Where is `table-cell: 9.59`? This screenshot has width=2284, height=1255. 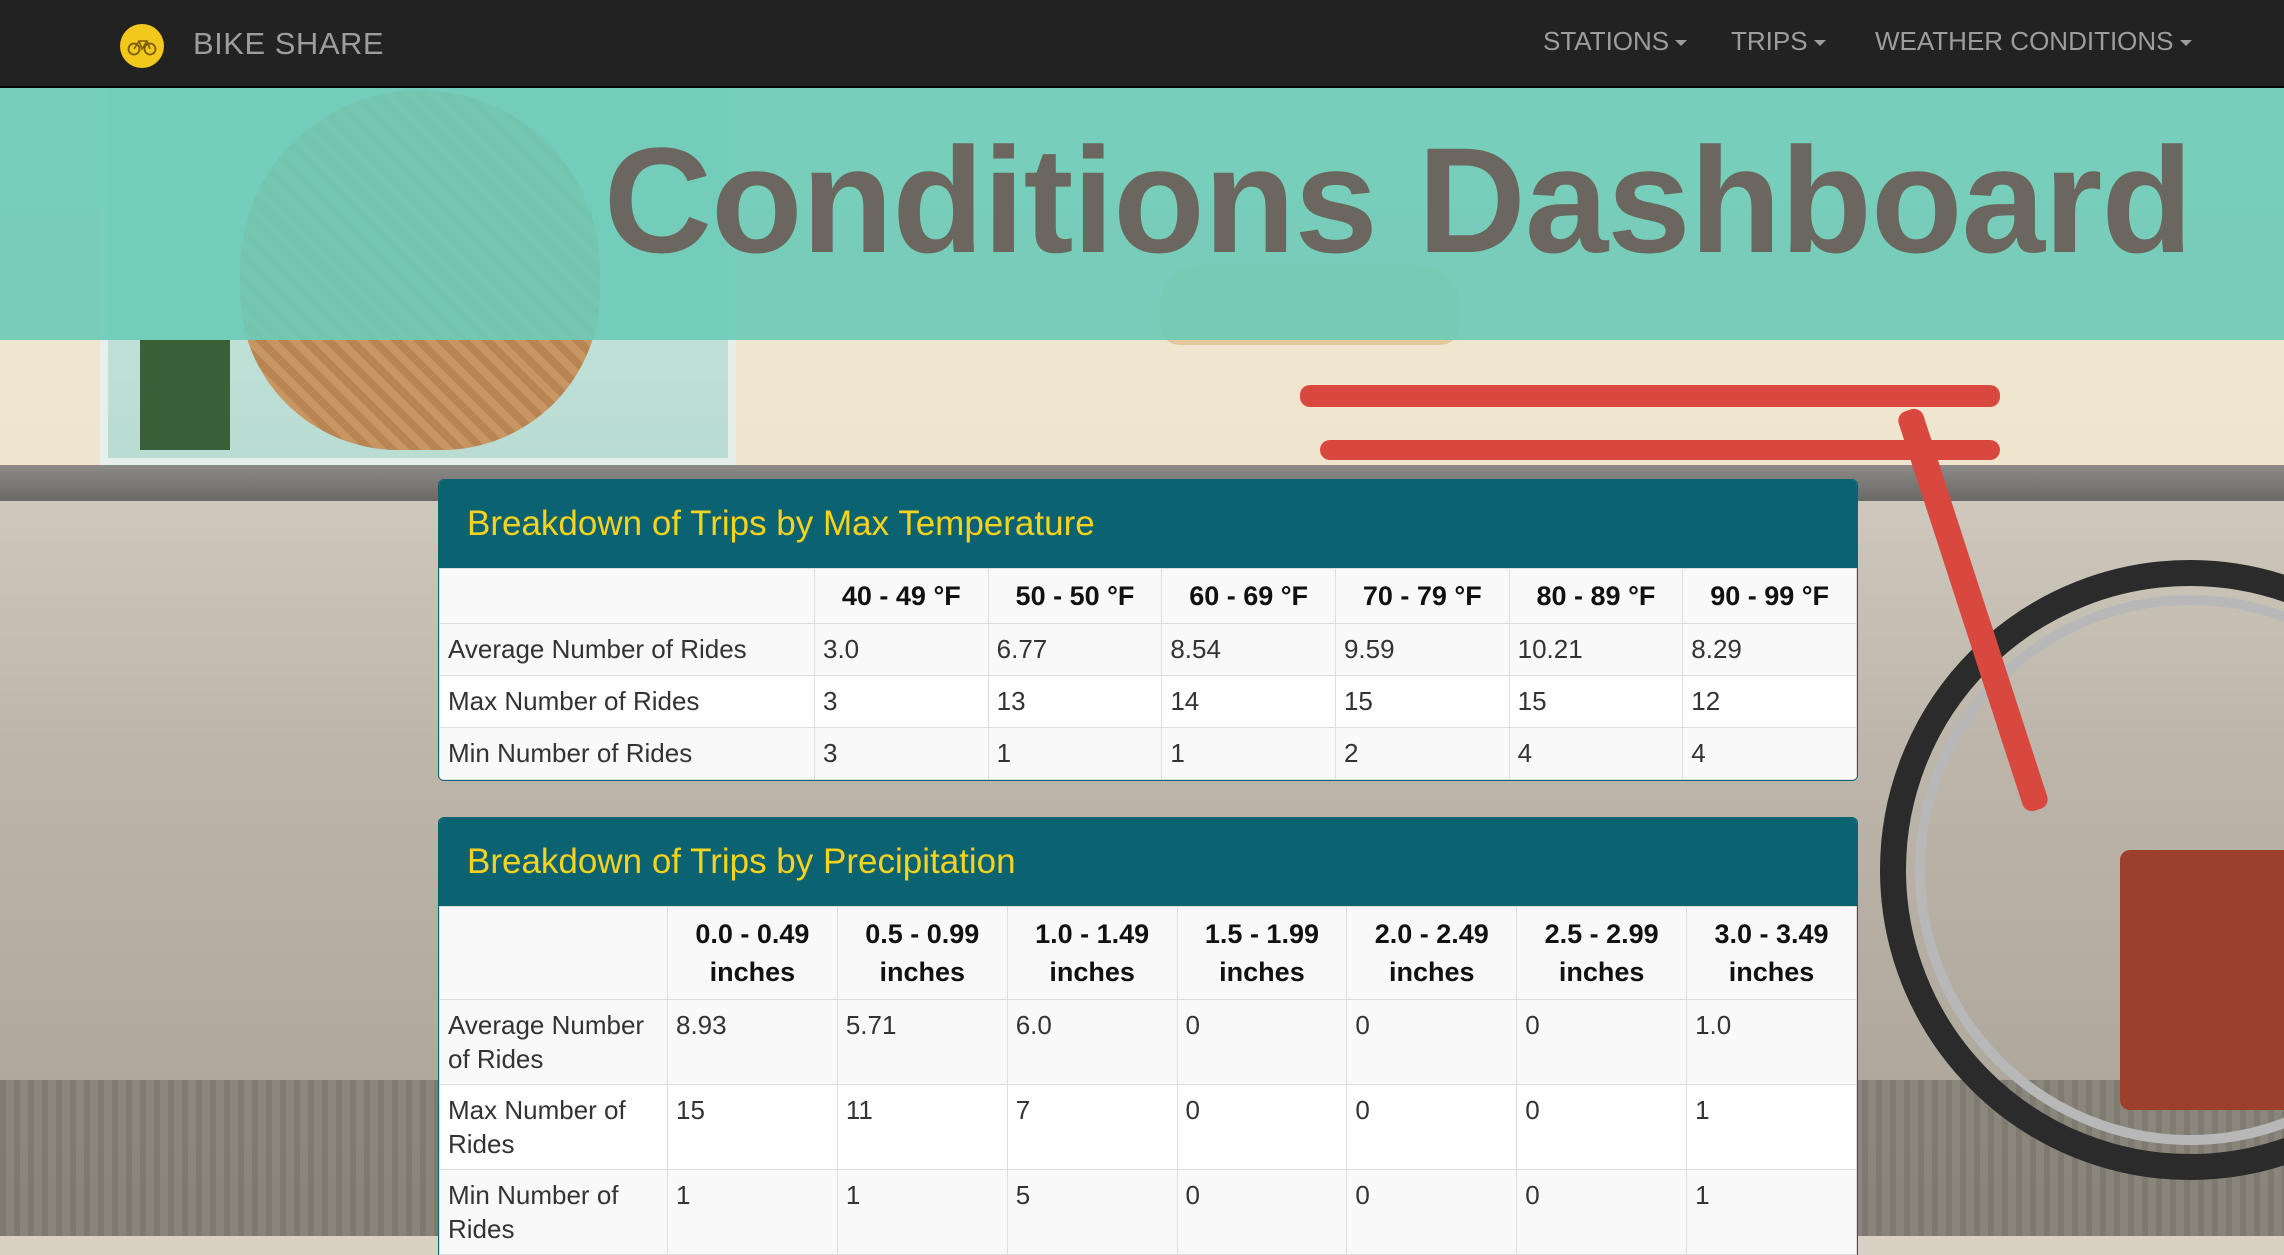
table-cell: 9.59 is located at coordinates (1422, 649).